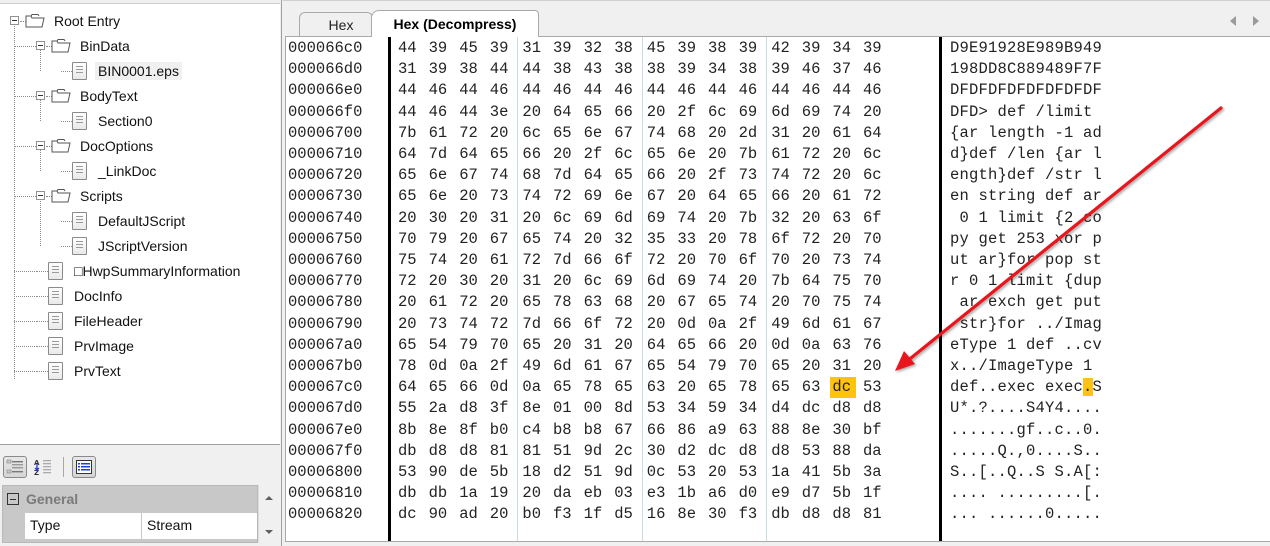 This screenshot has width=1270, height=546. Describe the element at coordinates (533, 472) in the screenshot. I see `hex-byte: 18` at that location.